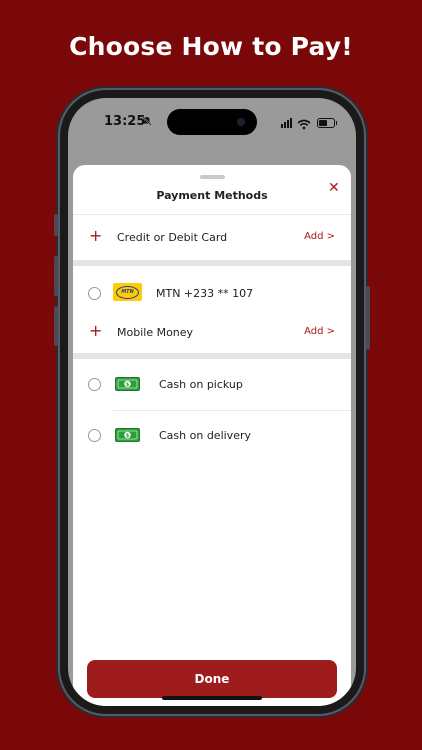  What do you see at coordinates (94, 435) in the screenshot?
I see `cash-delivery-radio` at bounding box center [94, 435].